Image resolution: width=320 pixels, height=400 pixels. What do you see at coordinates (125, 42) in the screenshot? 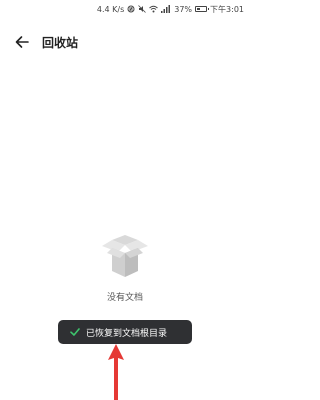
I see `app-header: 回收站` at bounding box center [125, 42].